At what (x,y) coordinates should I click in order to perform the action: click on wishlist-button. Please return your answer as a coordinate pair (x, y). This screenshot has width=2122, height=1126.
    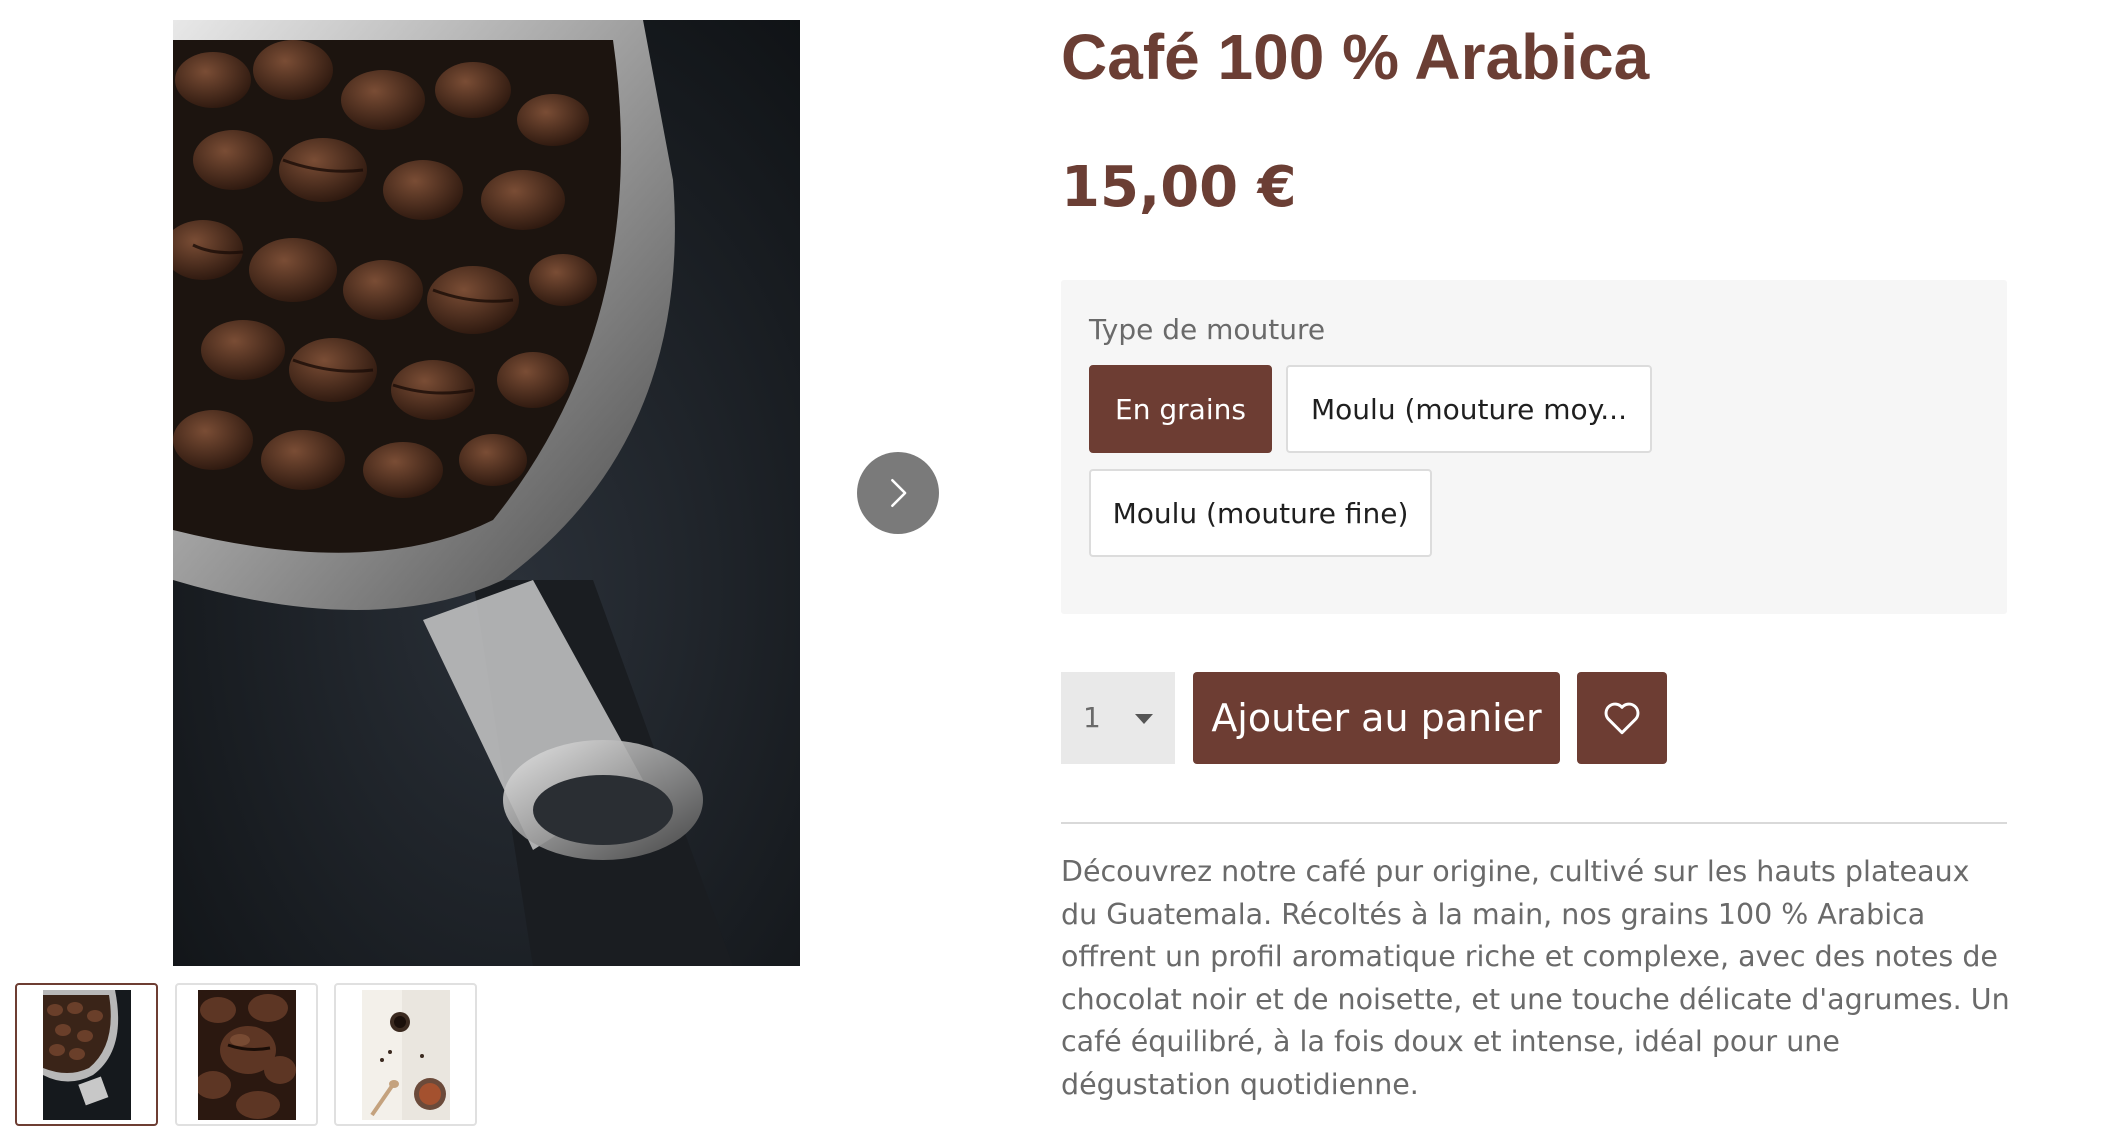
    Looking at the image, I should click on (1622, 718).